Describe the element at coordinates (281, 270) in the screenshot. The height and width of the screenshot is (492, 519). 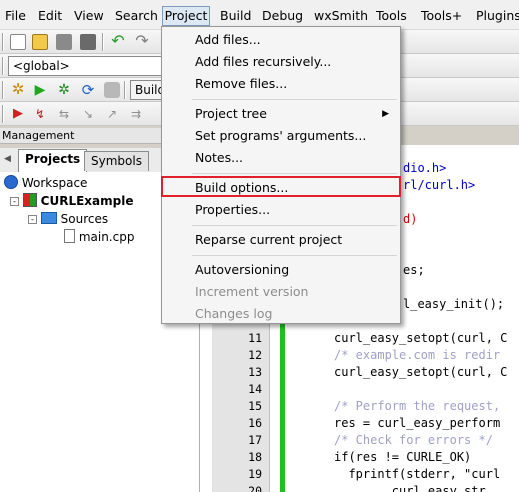
I see `menu-item-autoversioning: Autoversioning` at that location.